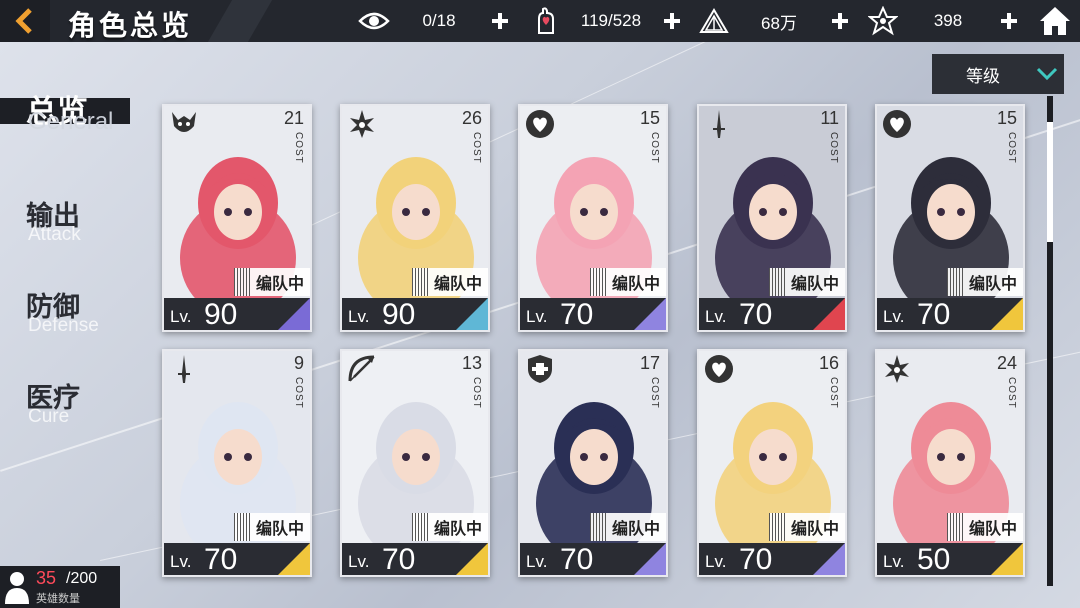  What do you see at coordinates (649, 363) in the screenshot?
I see `cost-value: 17` at bounding box center [649, 363].